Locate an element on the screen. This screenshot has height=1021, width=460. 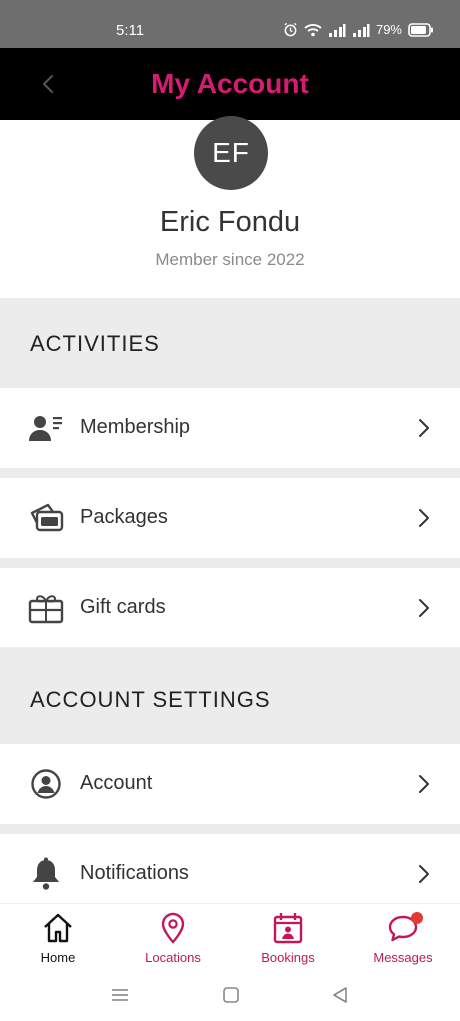
nav-label: Locations is located at coordinates (173, 957).